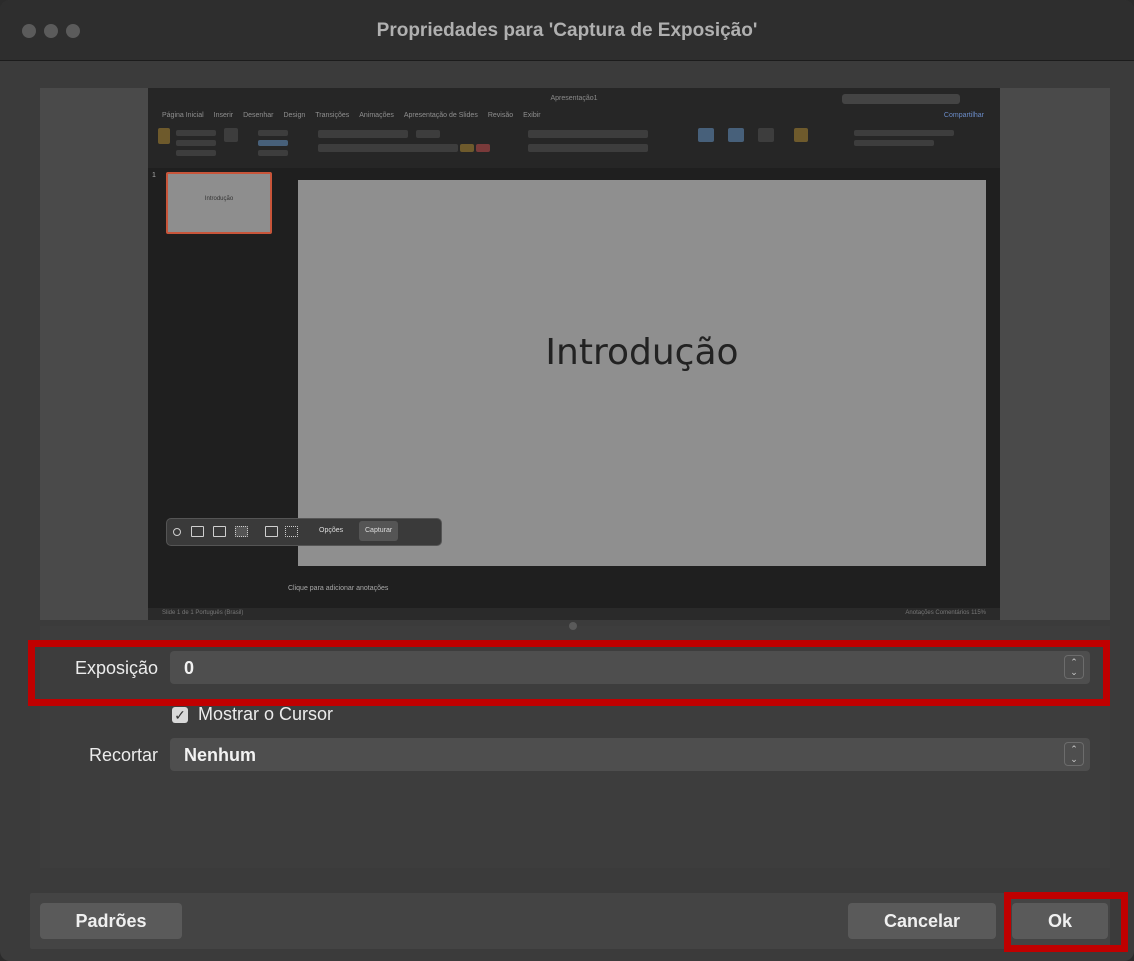  I want to click on title-bar: Propriedades para 'Captura de Exposição', so click(567, 30).